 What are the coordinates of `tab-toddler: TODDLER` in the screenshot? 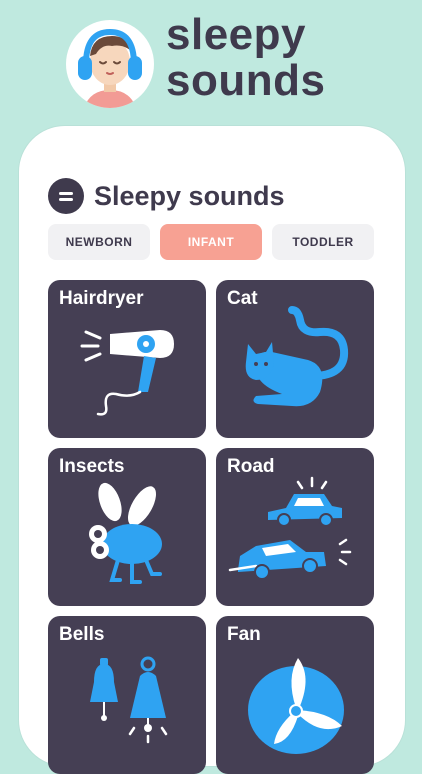 It's located at (323, 242).